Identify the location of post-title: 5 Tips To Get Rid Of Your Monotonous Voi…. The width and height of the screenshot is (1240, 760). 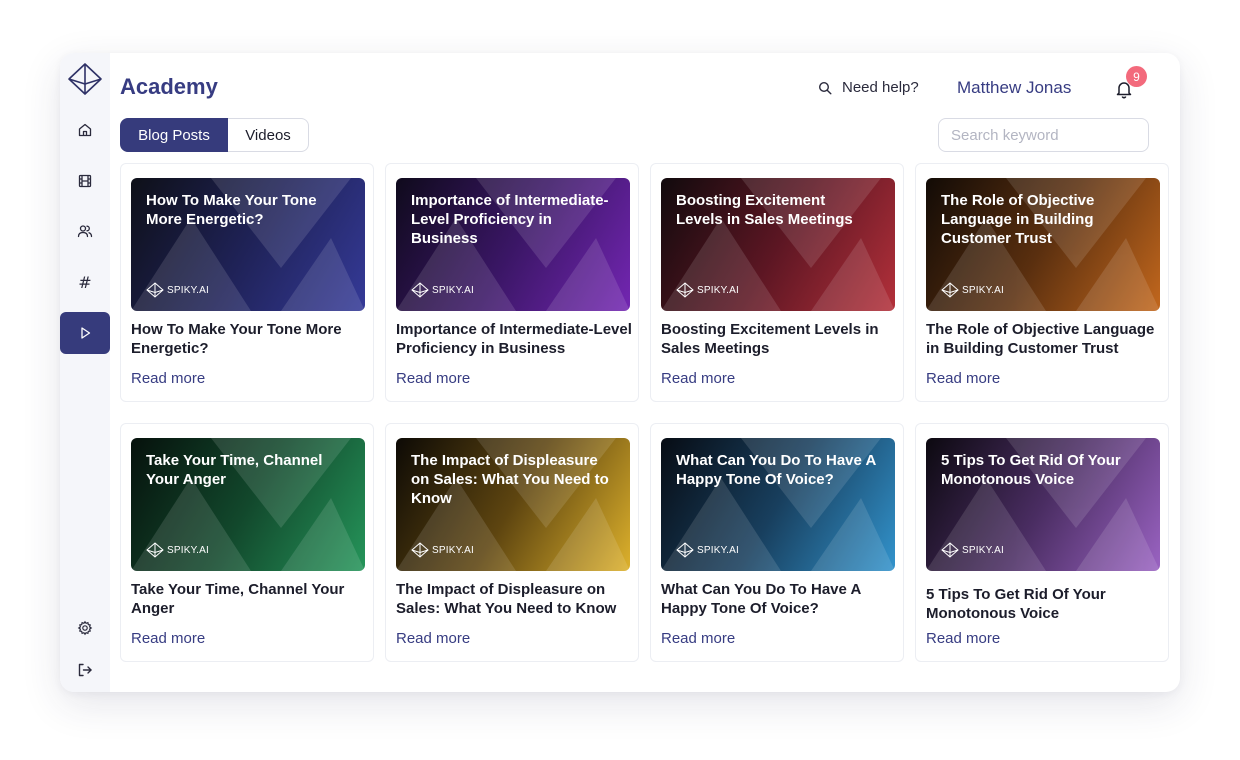
(1045, 604).